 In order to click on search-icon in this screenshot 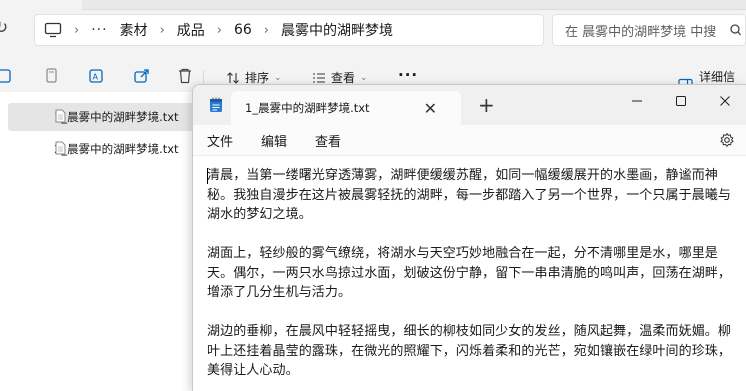, I will do `click(735, 30)`.